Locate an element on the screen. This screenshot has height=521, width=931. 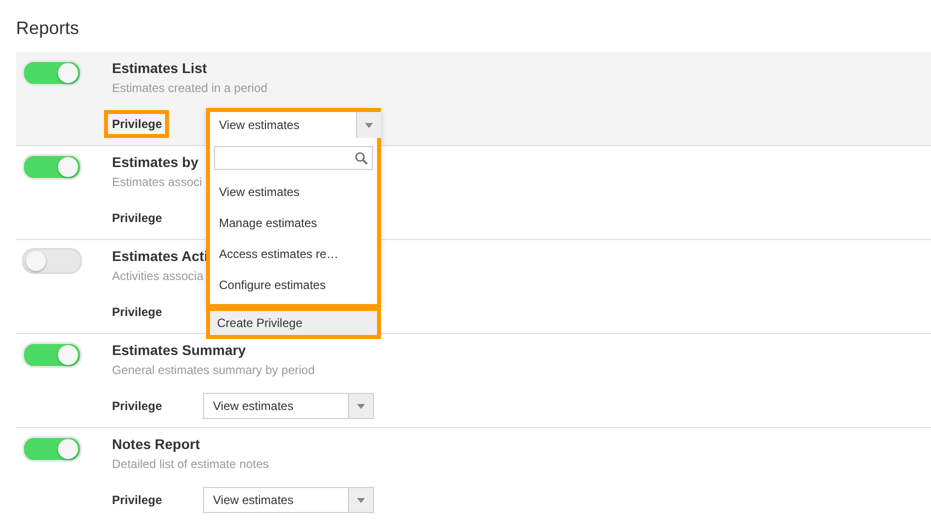
search-field is located at coordinates (293, 158).